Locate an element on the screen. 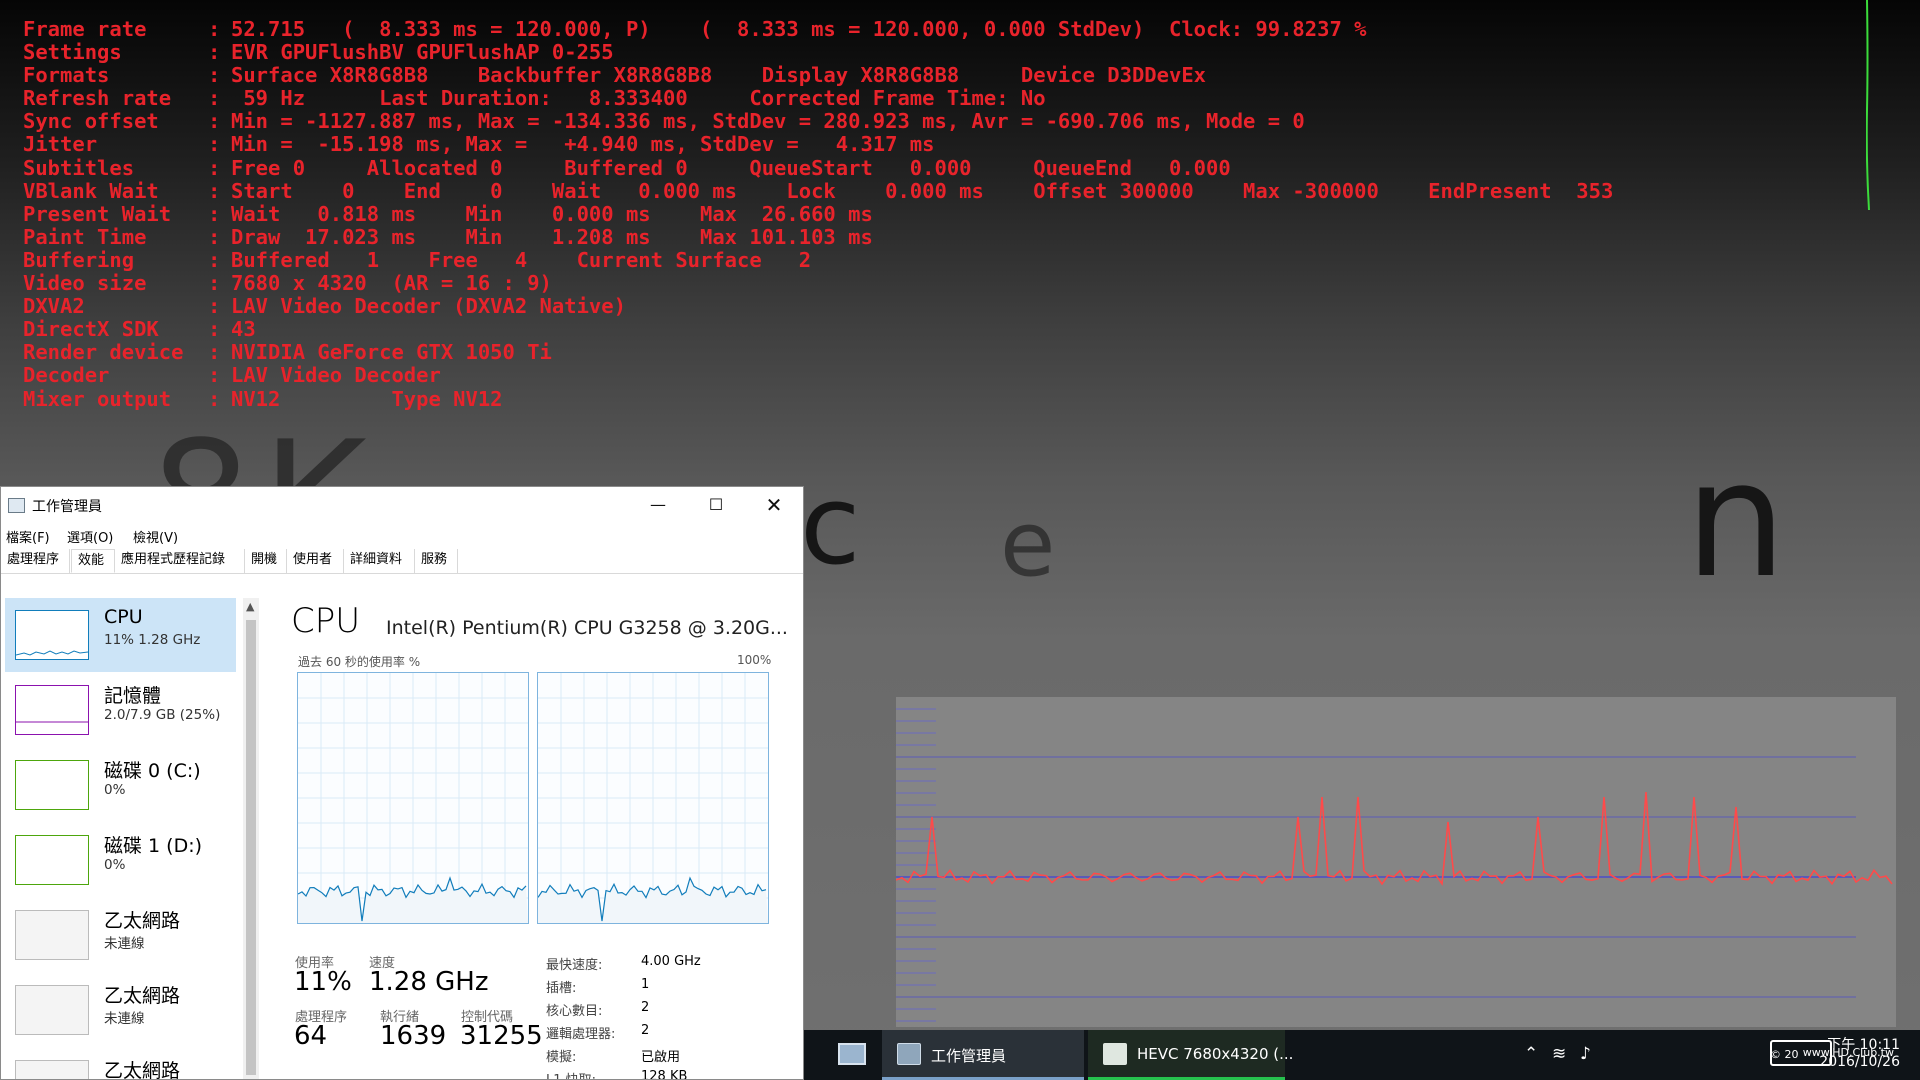  menu-file: 檔案(F) is located at coordinates (28, 536).